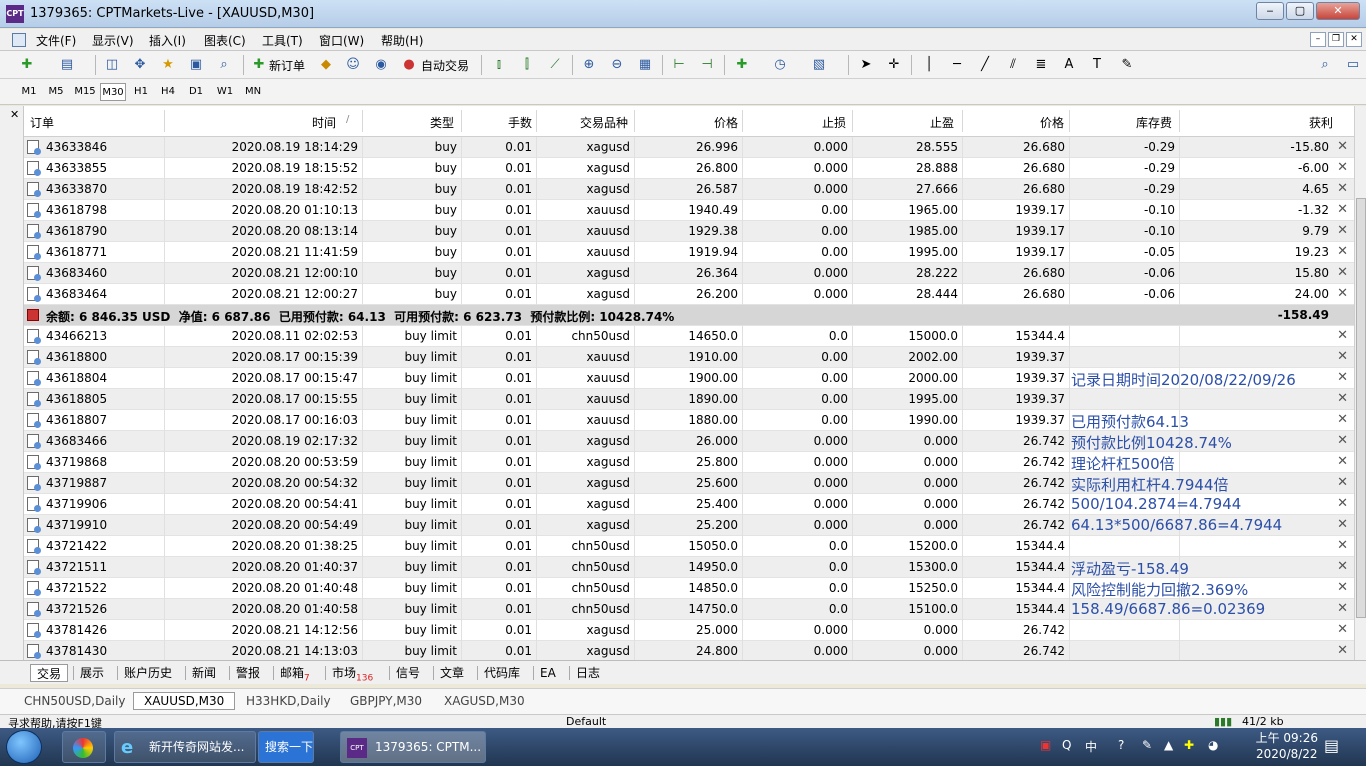  Describe the element at coordinates (1189, 745) in the screenshot. I see `plus-tray-icon: ✚` at that location.